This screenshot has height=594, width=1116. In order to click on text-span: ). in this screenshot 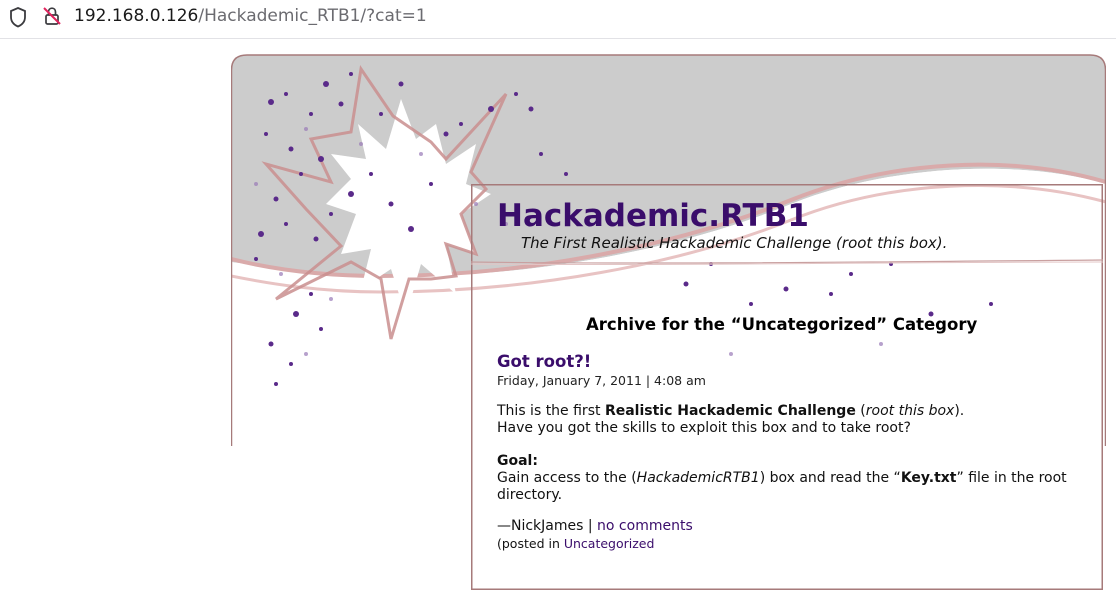, I will do `click(959, 411)`.